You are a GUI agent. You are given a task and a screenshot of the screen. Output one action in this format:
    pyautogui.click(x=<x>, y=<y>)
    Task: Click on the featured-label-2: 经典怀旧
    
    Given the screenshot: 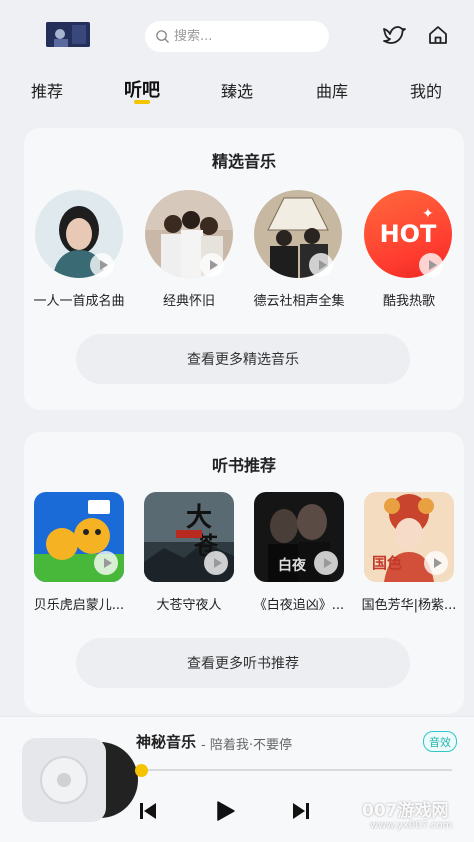 What is the action you would take?
    pyautogui.click(x=189, y=299)
    